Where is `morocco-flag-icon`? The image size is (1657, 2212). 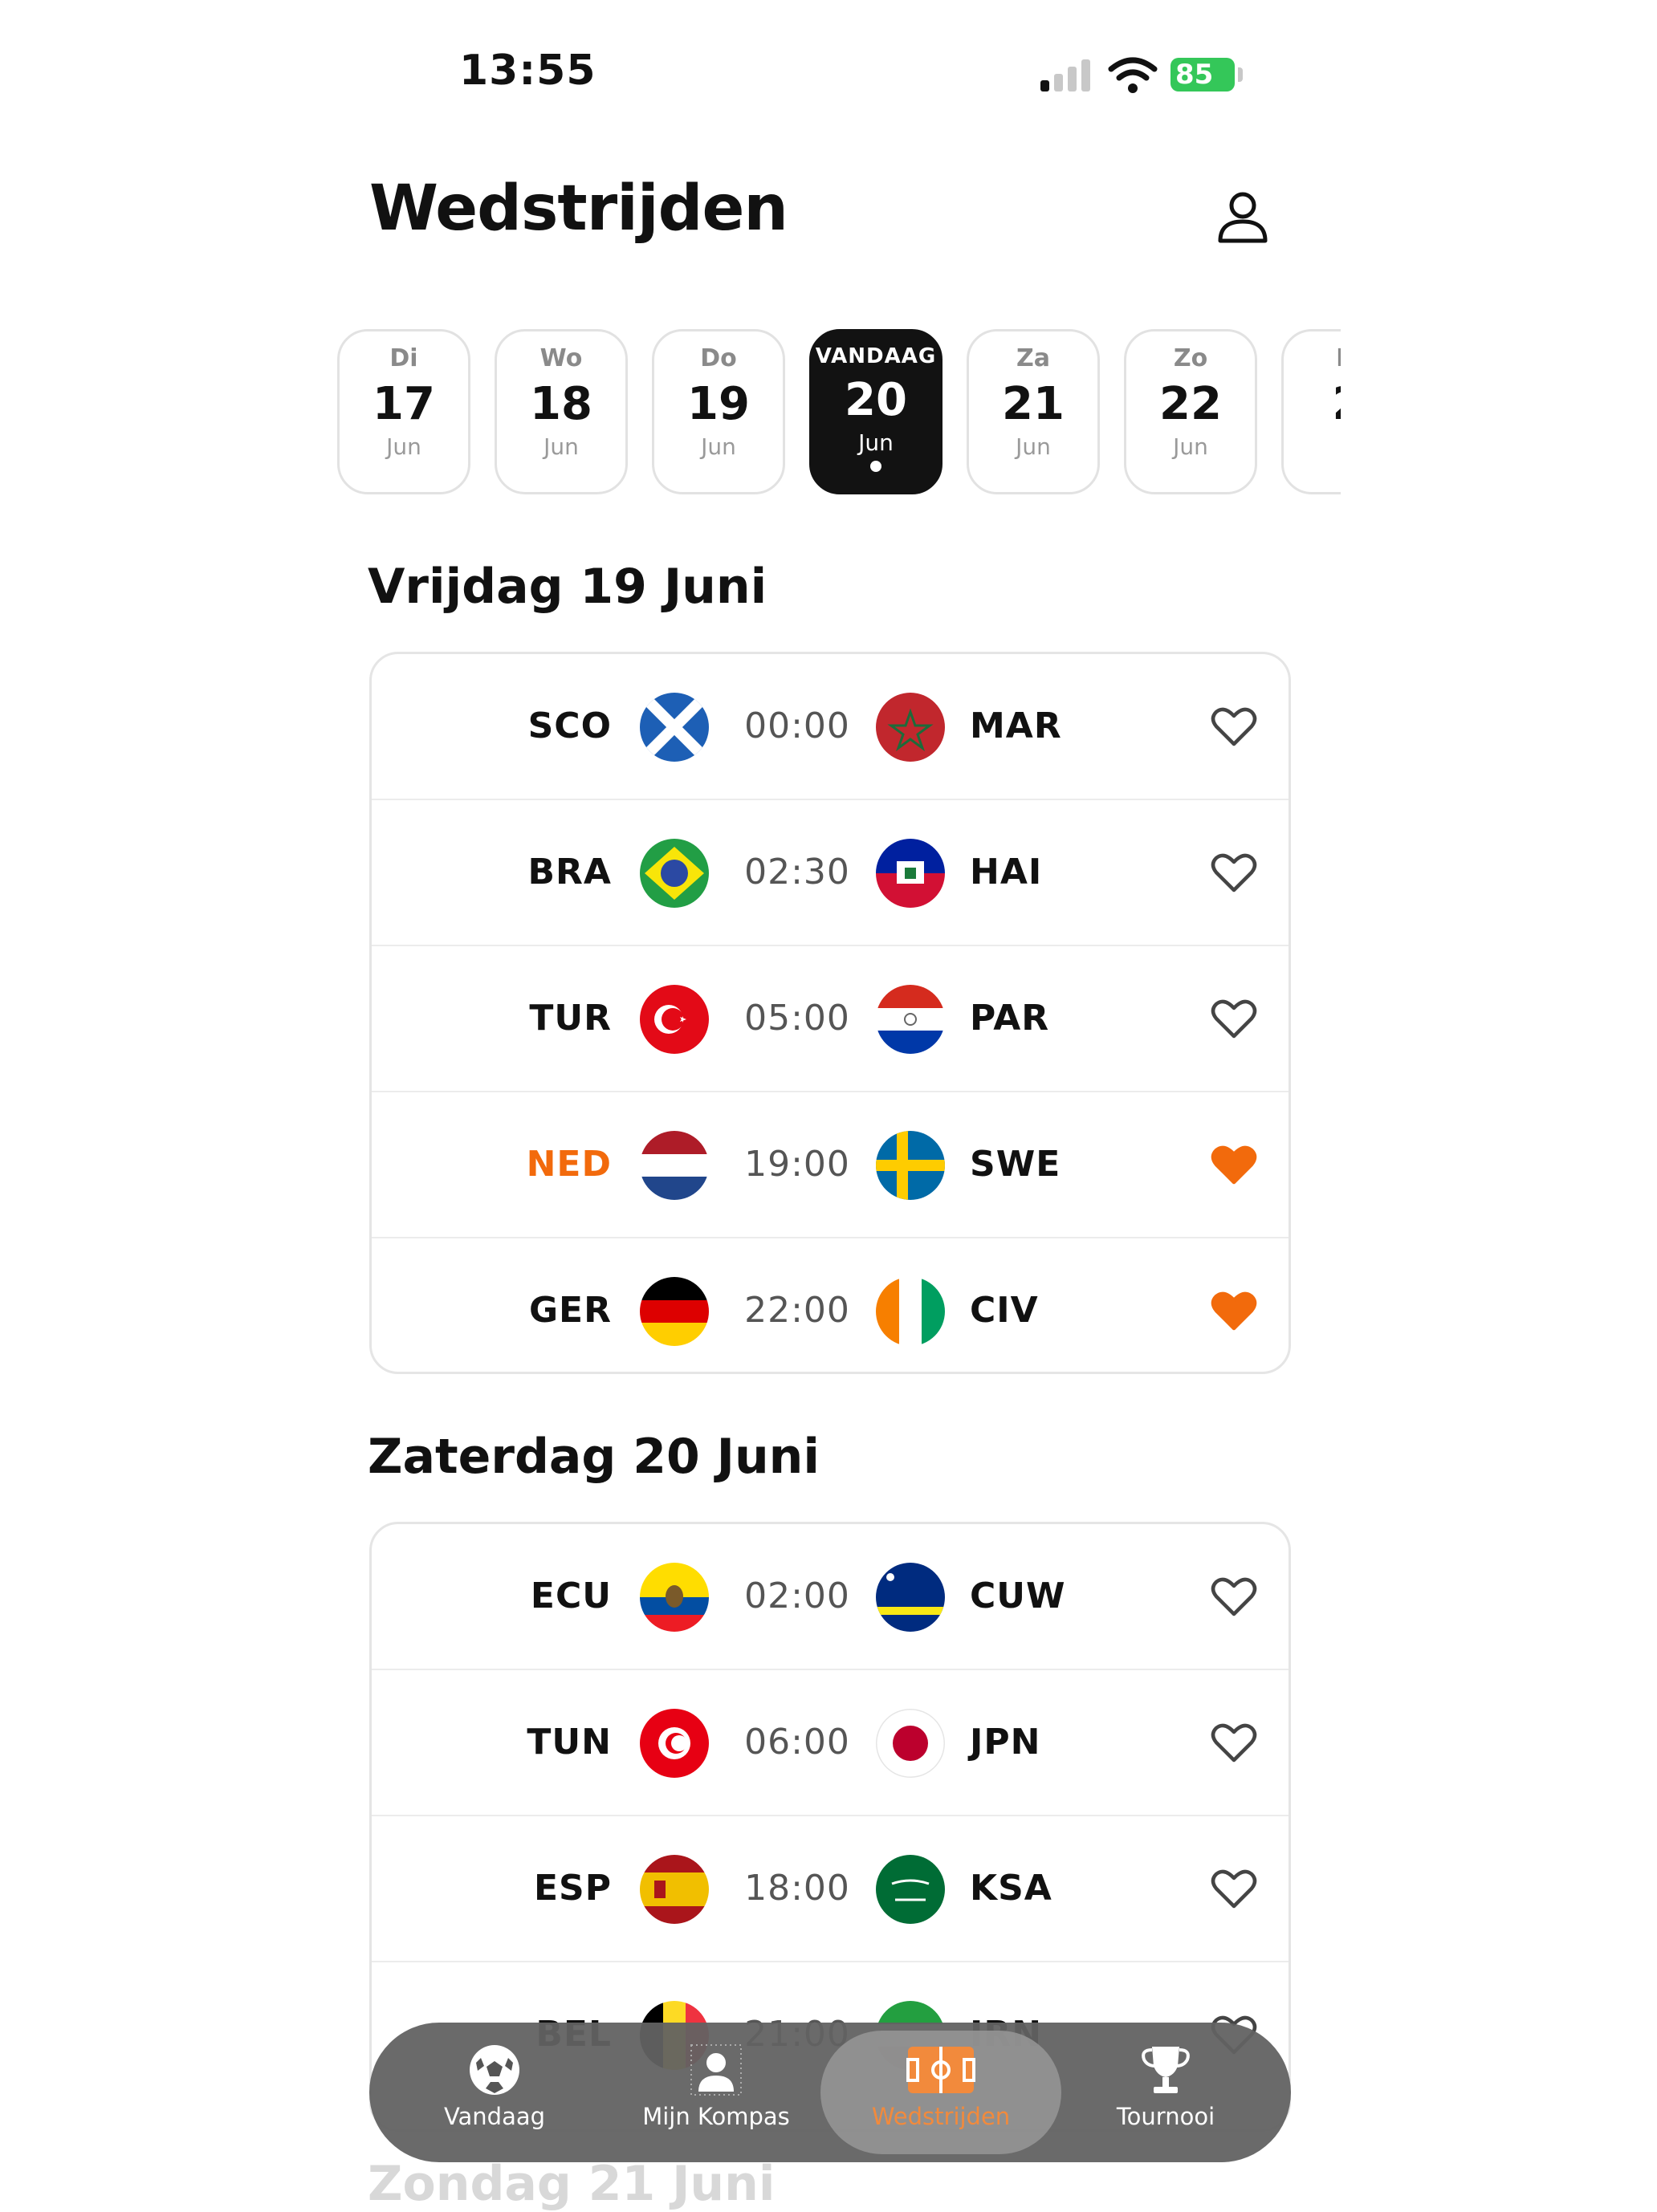 morocco-flag-icon is located at coordinates (910, 728).